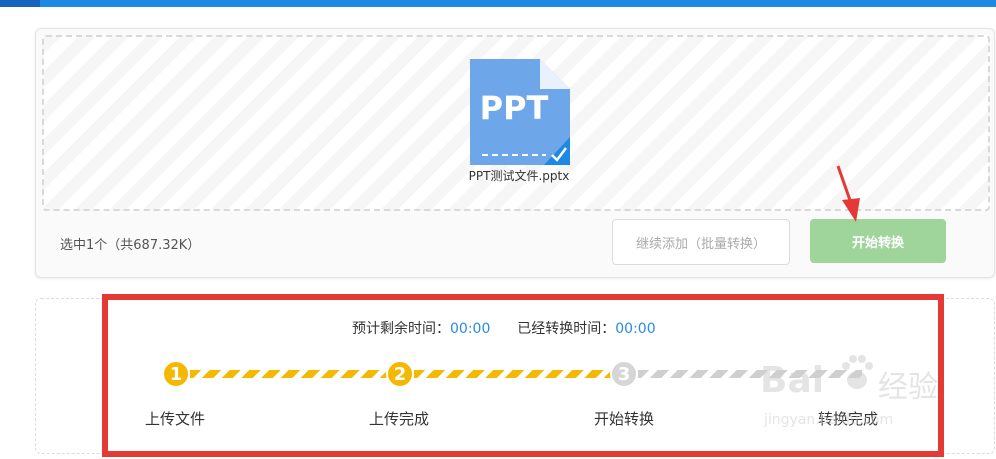 The width and height of the screenshot is (996, 459). What do you see at coordinates (514, 108) in the screenshot?
I see `ppt-file-icon-label: PPT` at bounding box center [514, 108].